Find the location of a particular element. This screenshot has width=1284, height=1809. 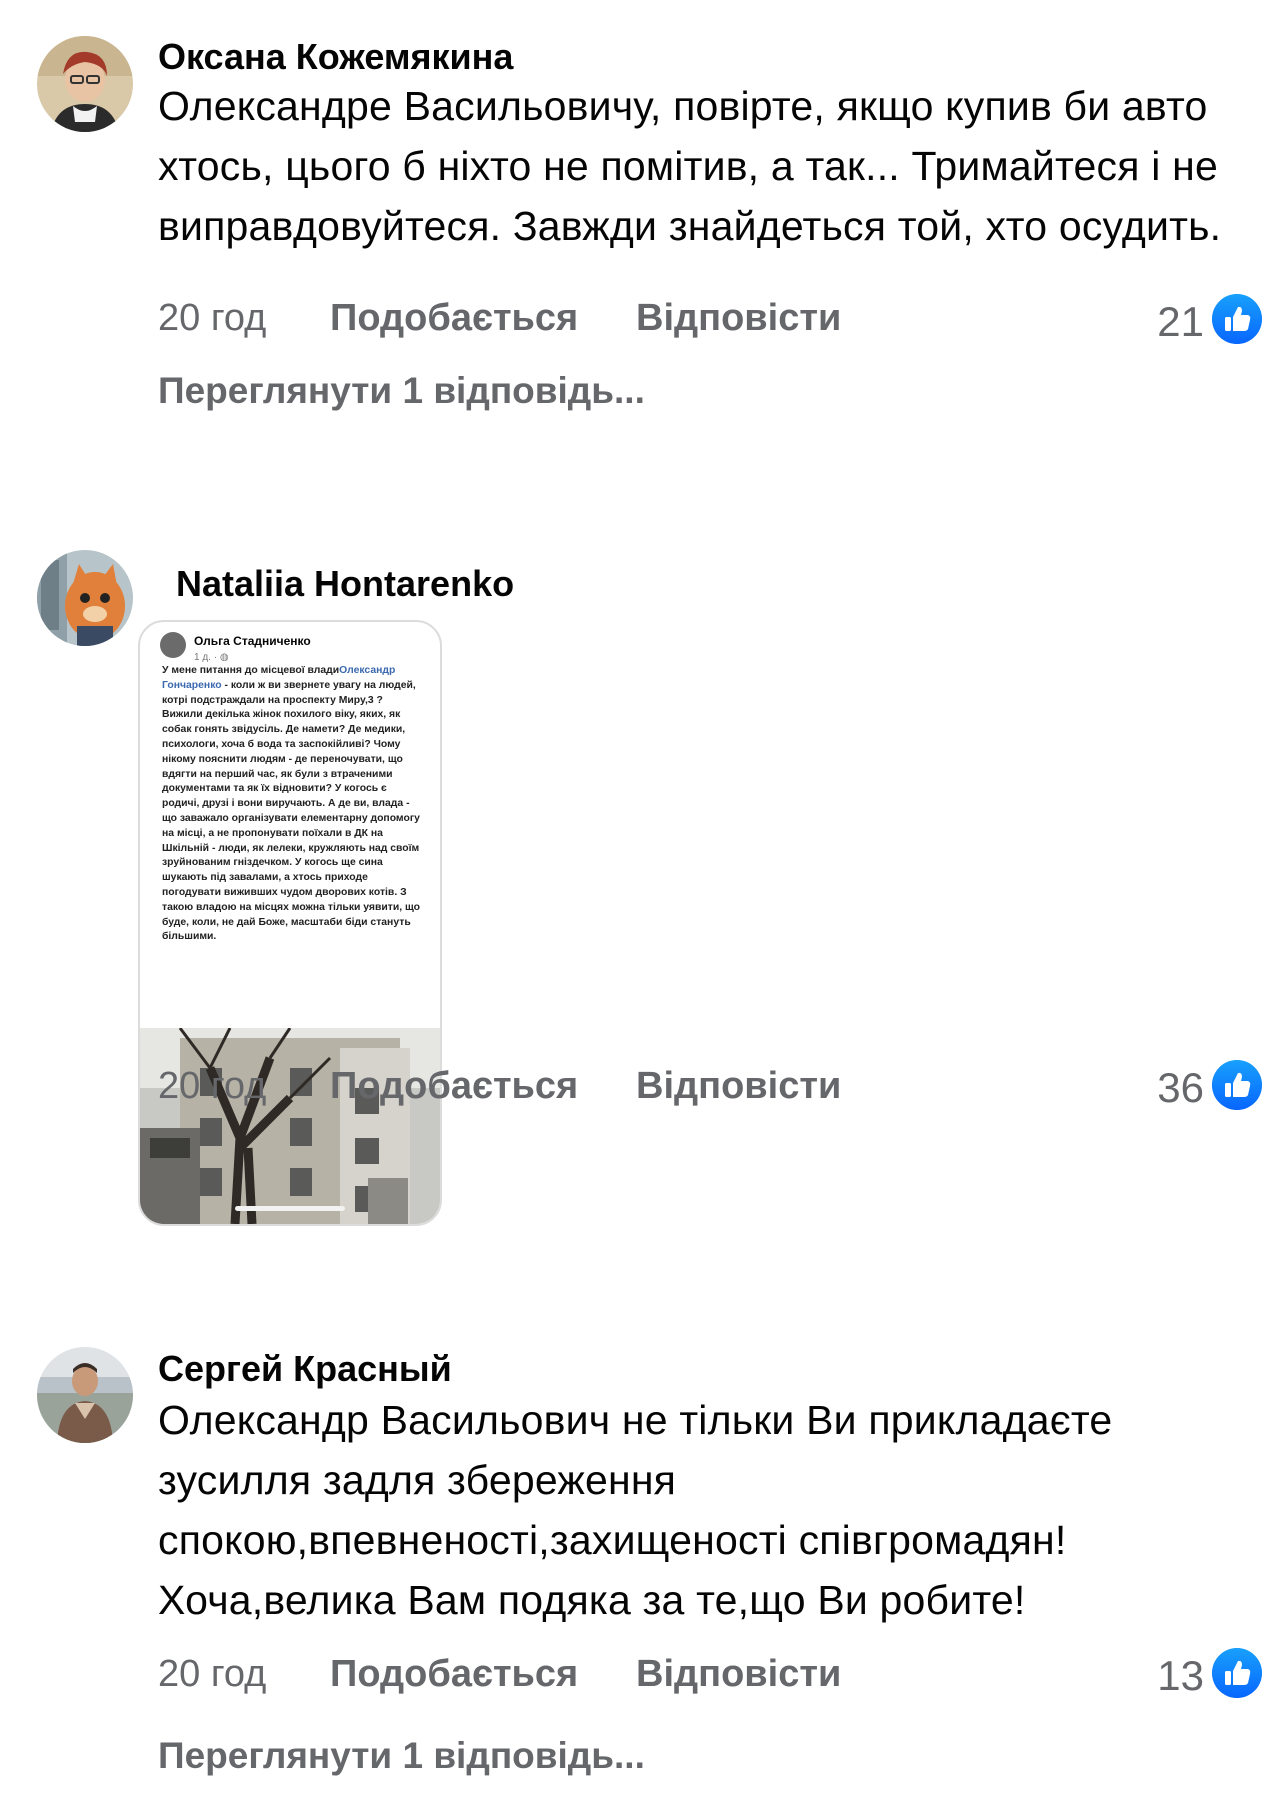

attachment-author: Ольга Стадниченко is located at coordinates (252, 641).